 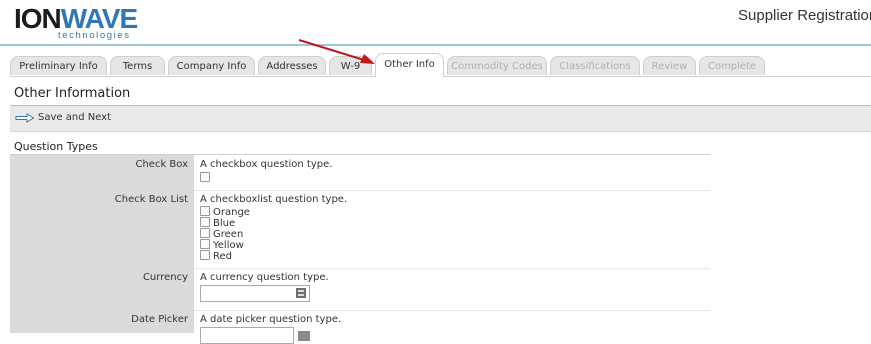 I want to click on tab-w9: W-9, so click(x=350, y=65).